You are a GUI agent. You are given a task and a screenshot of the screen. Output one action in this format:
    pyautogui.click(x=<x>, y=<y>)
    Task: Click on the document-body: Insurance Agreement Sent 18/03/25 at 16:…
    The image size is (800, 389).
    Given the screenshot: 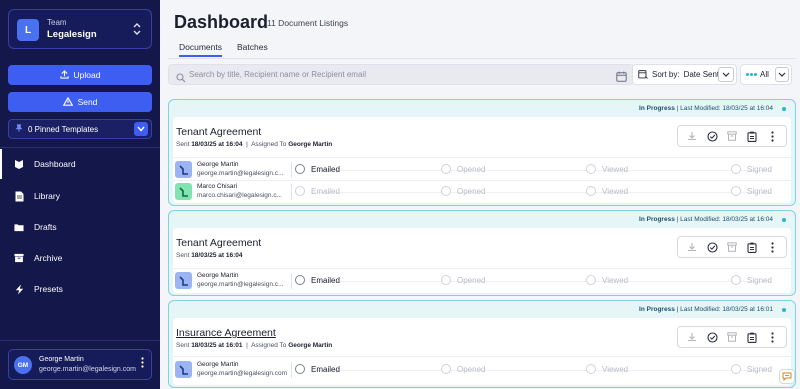 What is the action you would take?
    pyautogui.click(x=482, y=351)
    